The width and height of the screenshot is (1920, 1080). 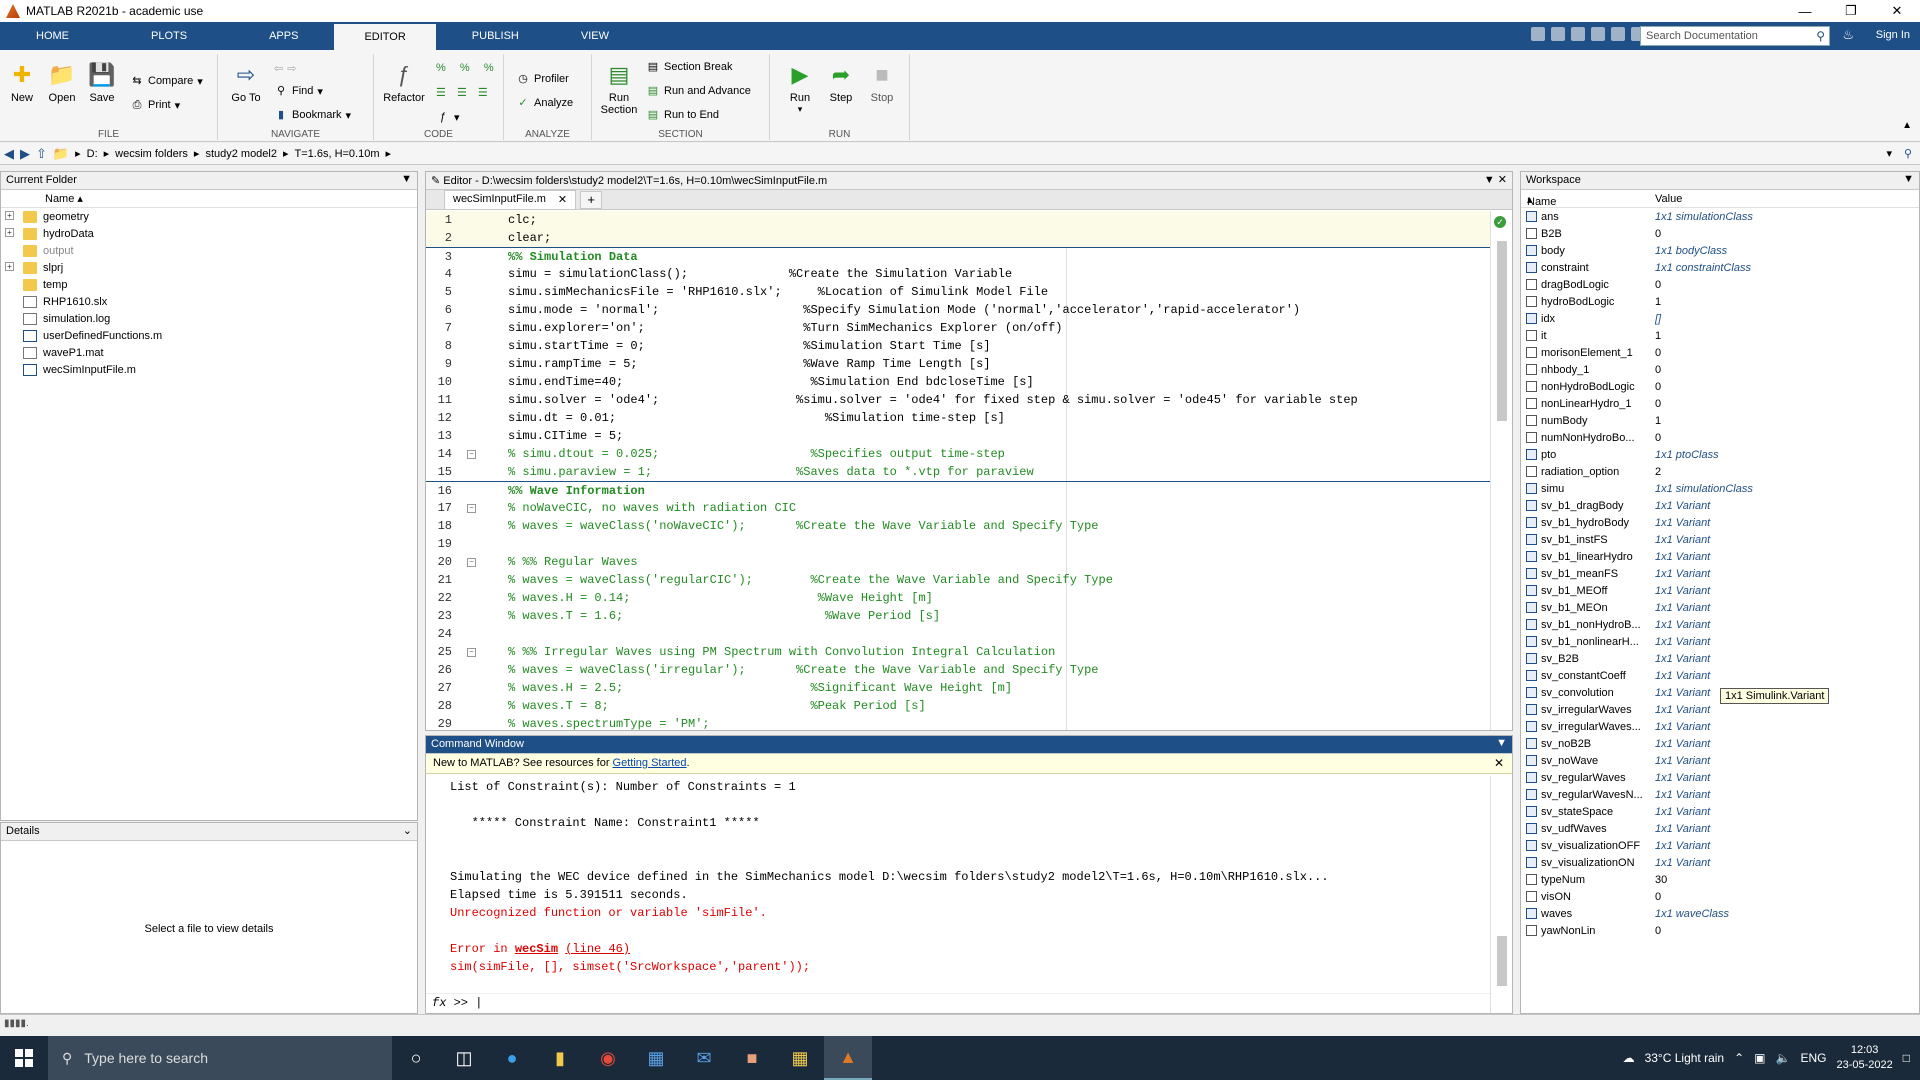 What do you see at coordinates (1720, 675) in the screenshot?
I see `table-row: sv_constantCoeff 1x1 Variant` at bounding box center [1720, 675].